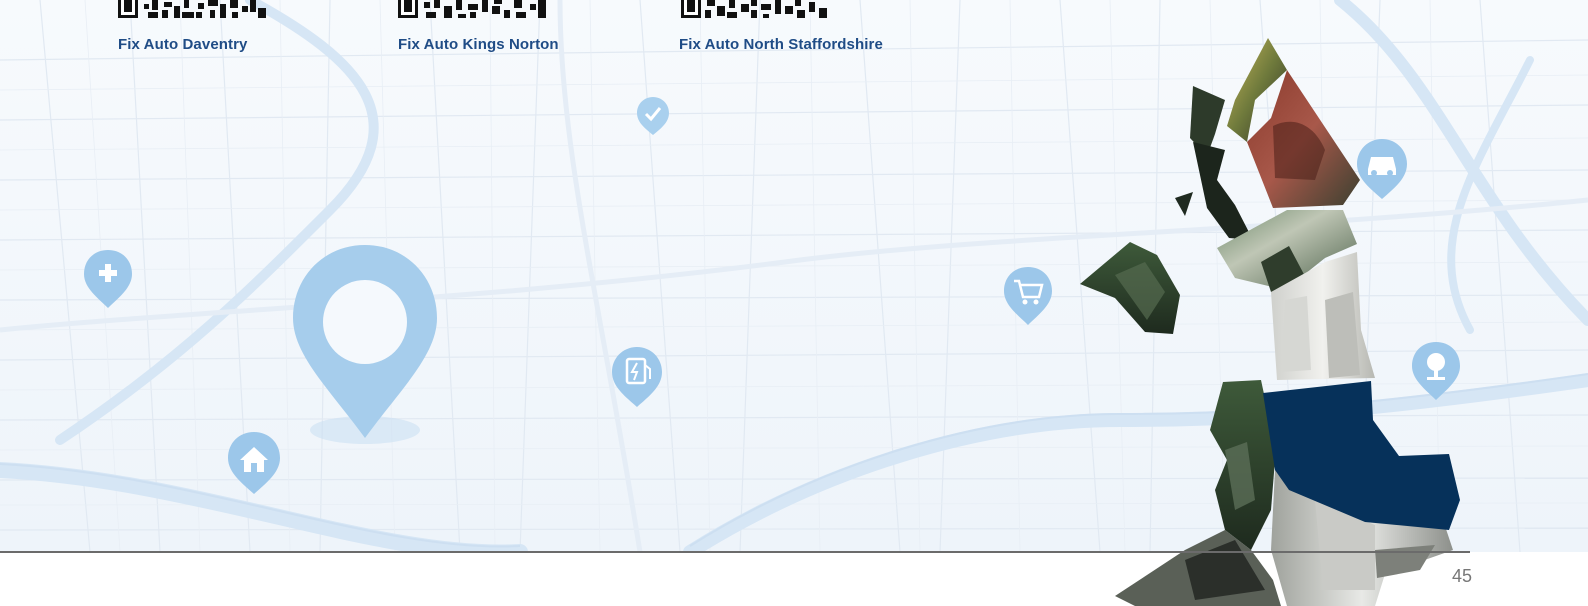  Describe the element at coordinates (365, 344) in the screenshot. I see `location-pin-icon` at that location.